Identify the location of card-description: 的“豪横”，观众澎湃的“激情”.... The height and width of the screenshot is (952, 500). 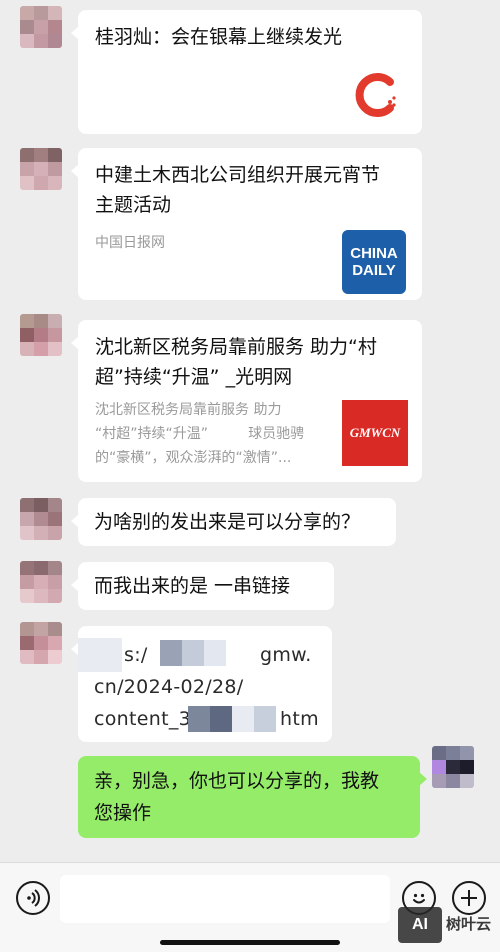
(193, 458).